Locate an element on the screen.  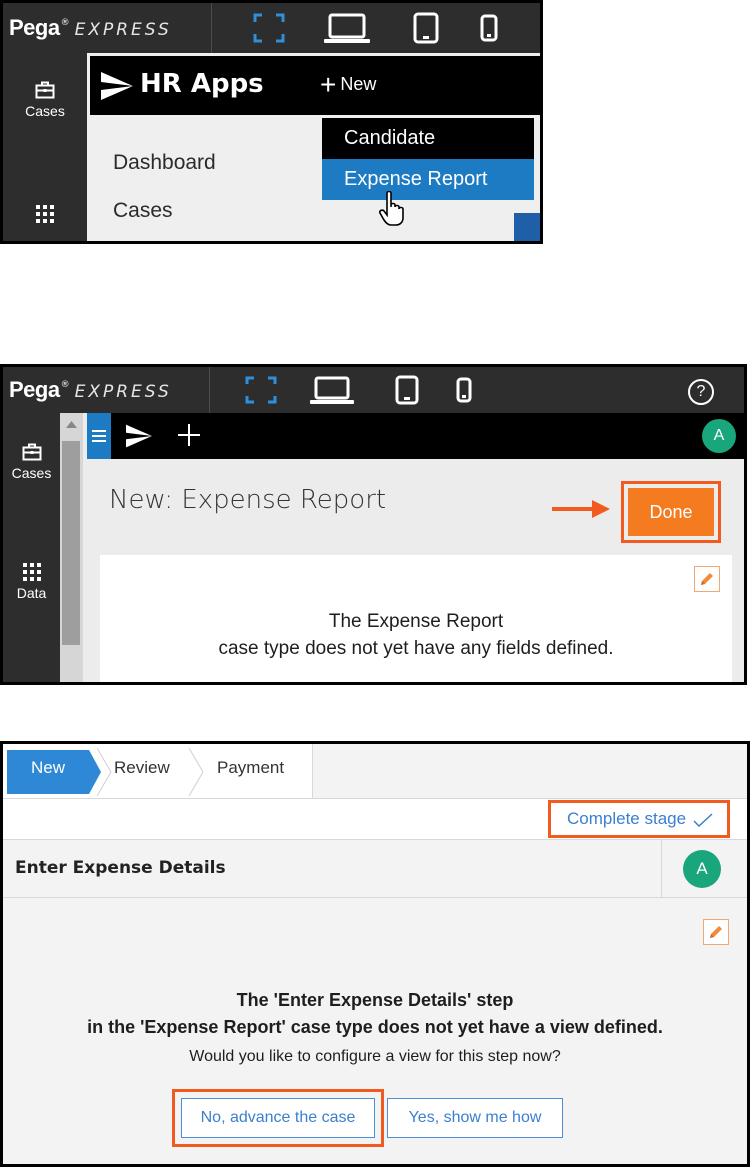
left-rail: Cases Data is located at coordinates (31, 547).